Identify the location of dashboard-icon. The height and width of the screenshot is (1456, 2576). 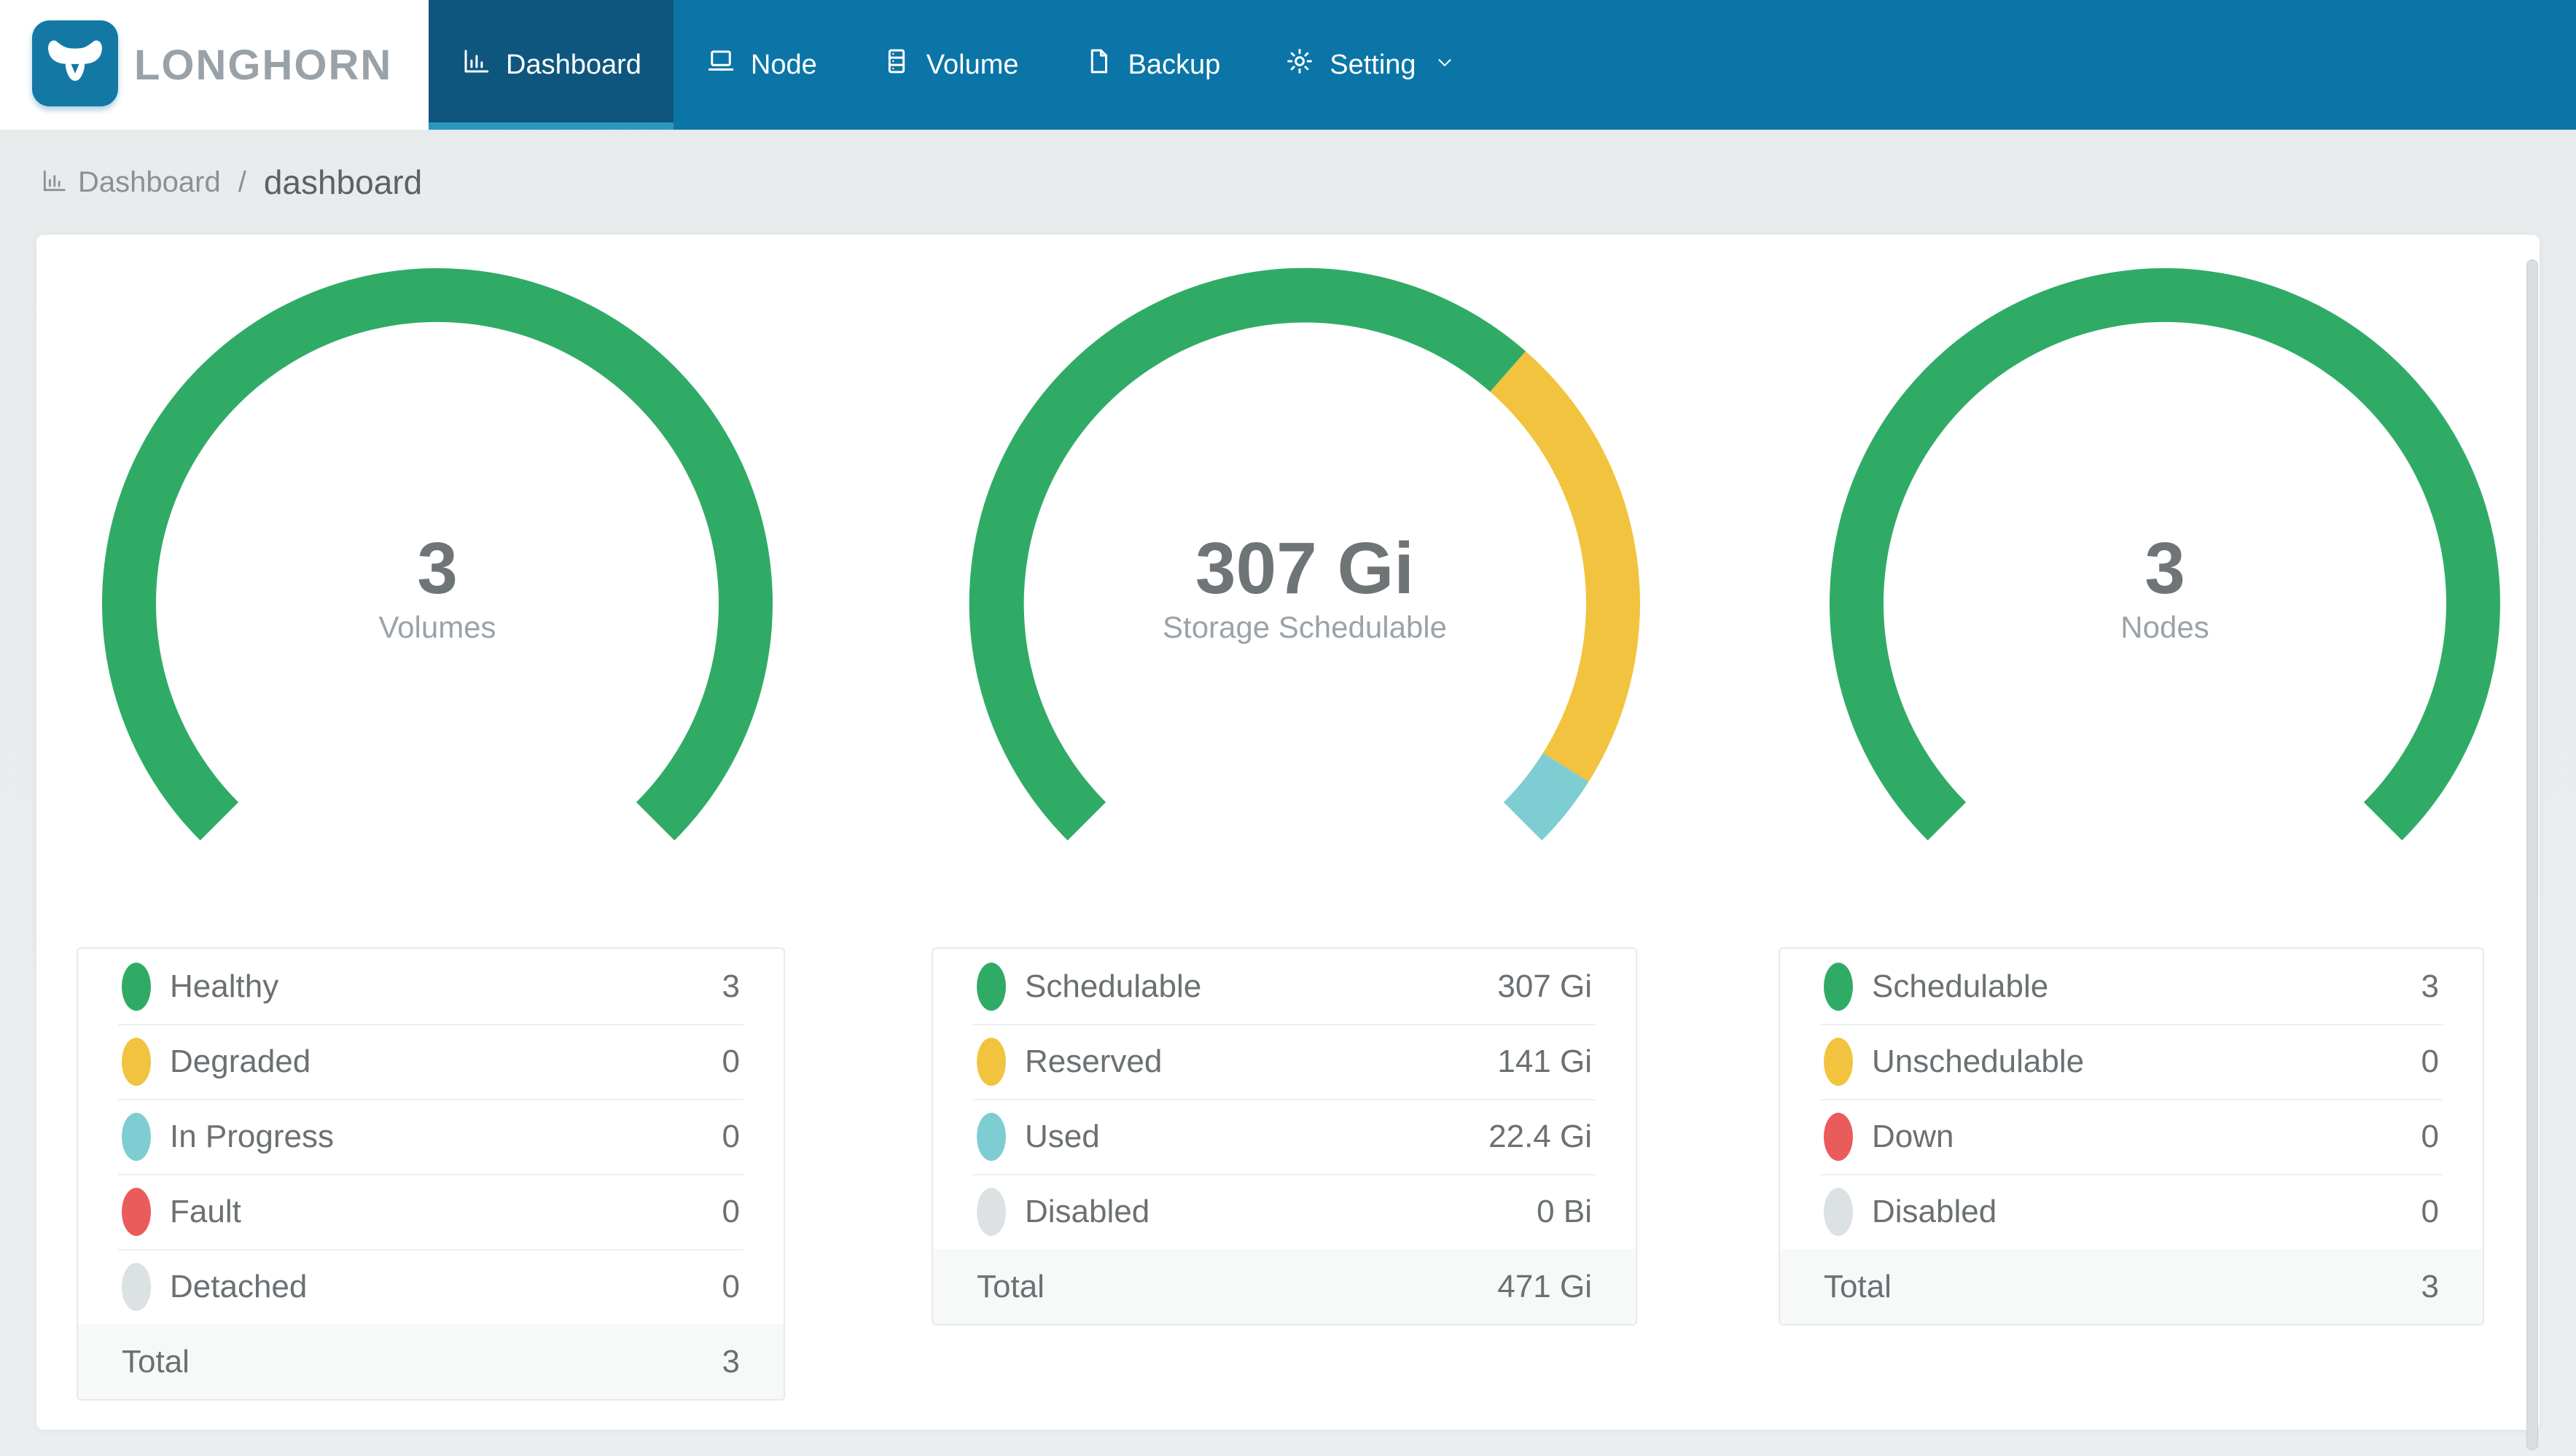
(476, 65).